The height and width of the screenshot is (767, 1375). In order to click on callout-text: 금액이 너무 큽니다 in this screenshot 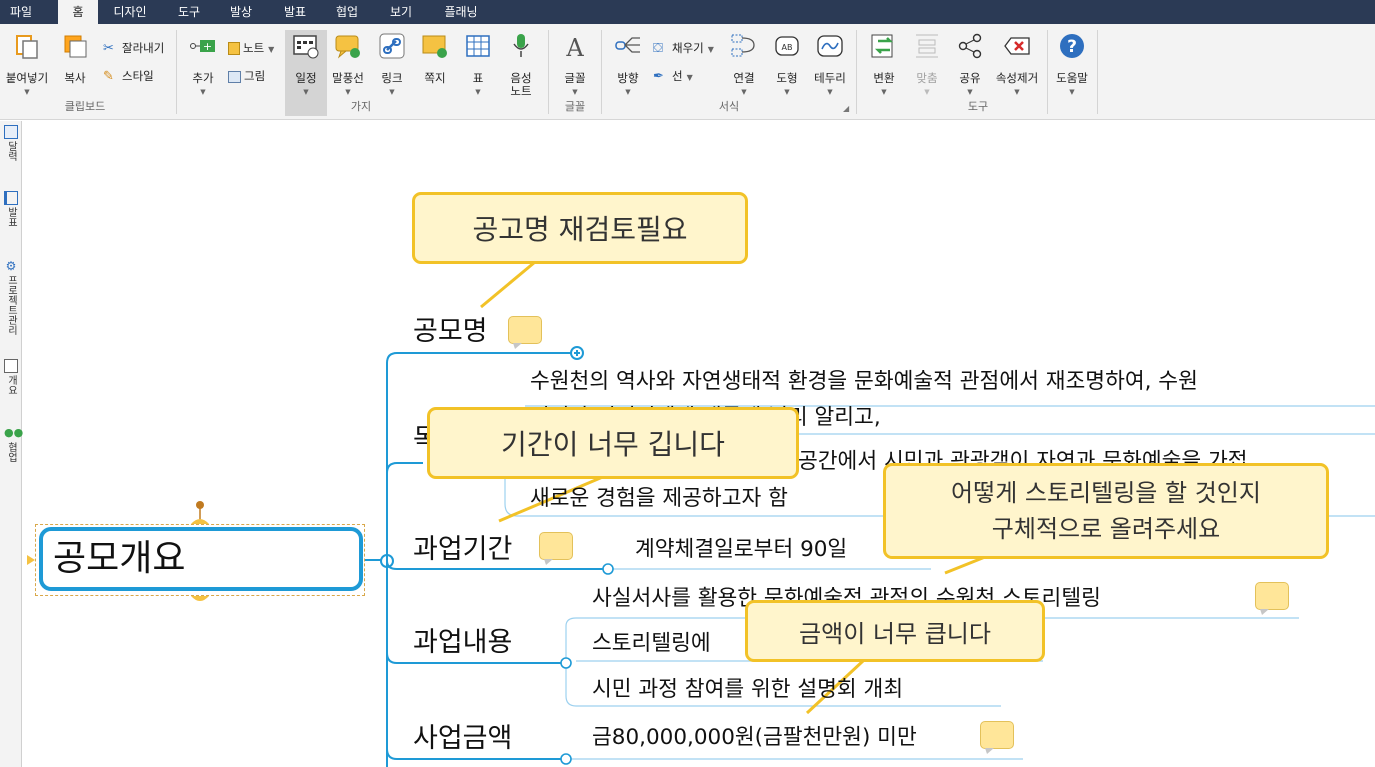, I will do `click(895, 633)`.